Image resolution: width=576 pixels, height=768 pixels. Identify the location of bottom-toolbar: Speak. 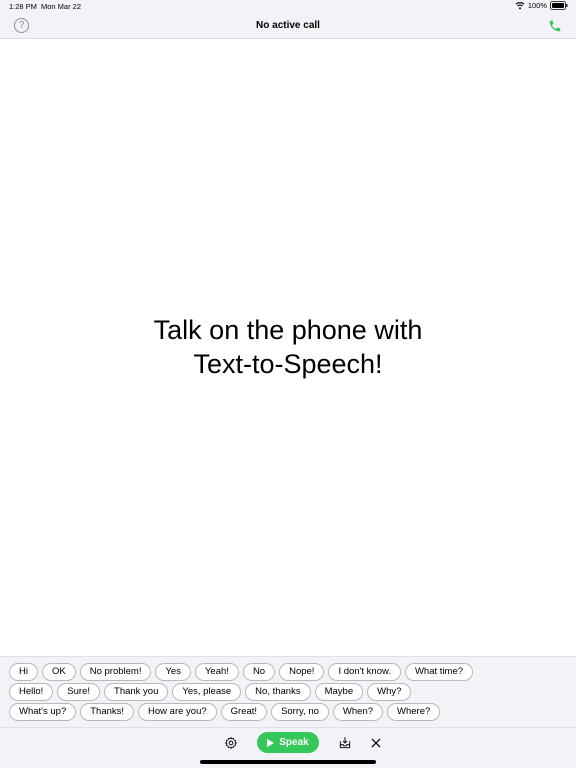
(288, 747).